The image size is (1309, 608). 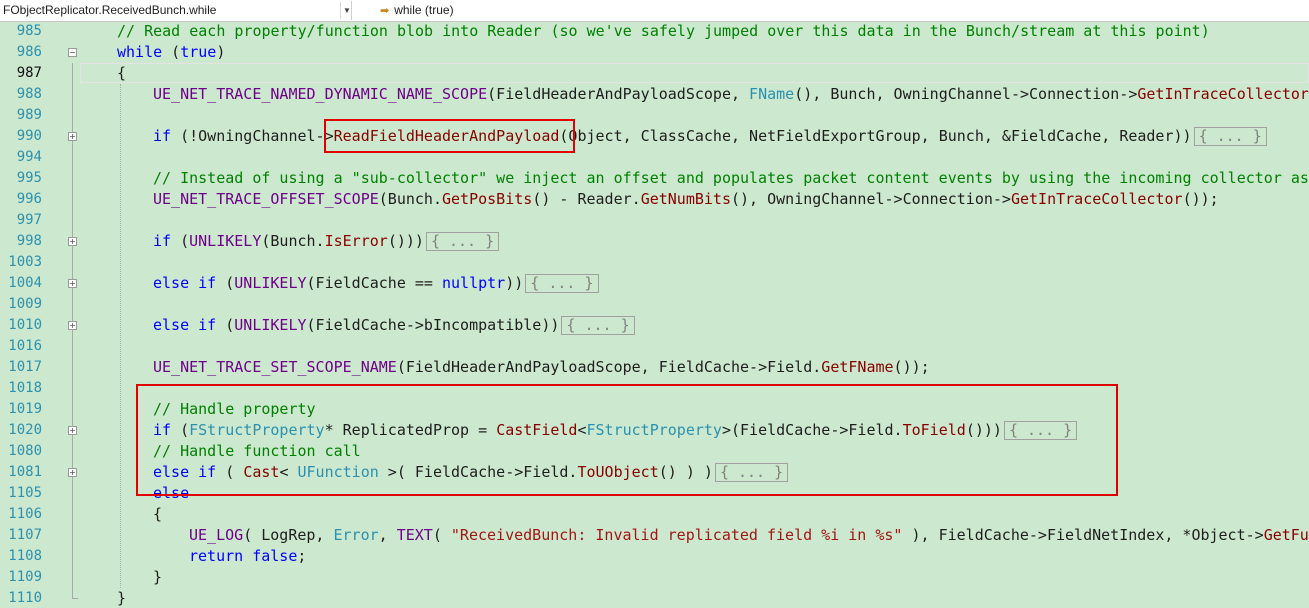 What do you see at coordinates (586, 199) in the screenshot?
I see `code-token: () - Reader.` at bounding box center [586, 199].